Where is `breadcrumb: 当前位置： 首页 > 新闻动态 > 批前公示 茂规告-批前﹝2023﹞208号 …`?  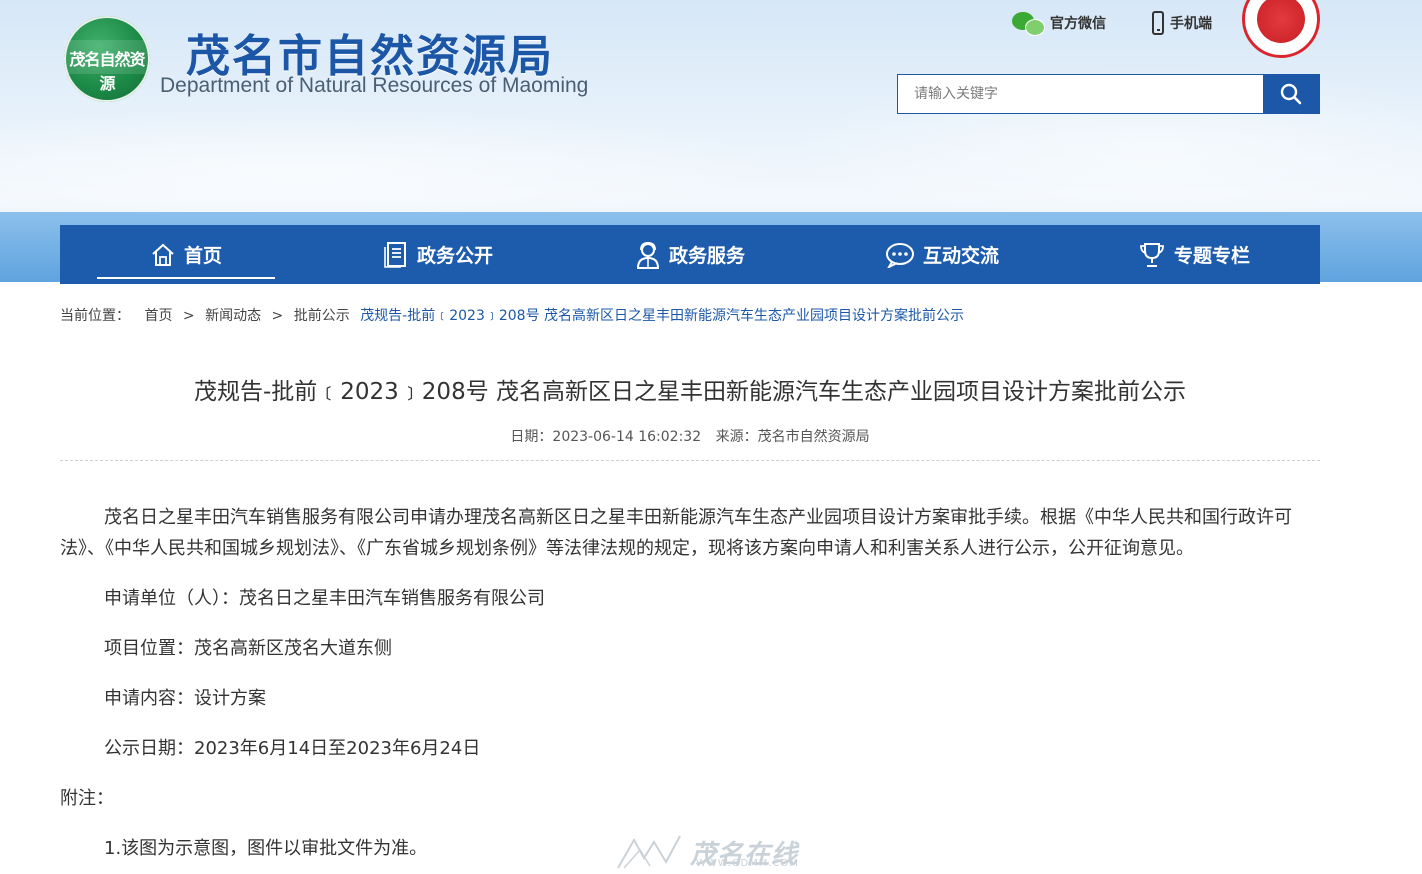
breadcrumb: 当前位置： 首页 > 新闻动态 > 批前公示 茂规告-批前﹝2023﹞208号 … is located at coordinates (512, 315).